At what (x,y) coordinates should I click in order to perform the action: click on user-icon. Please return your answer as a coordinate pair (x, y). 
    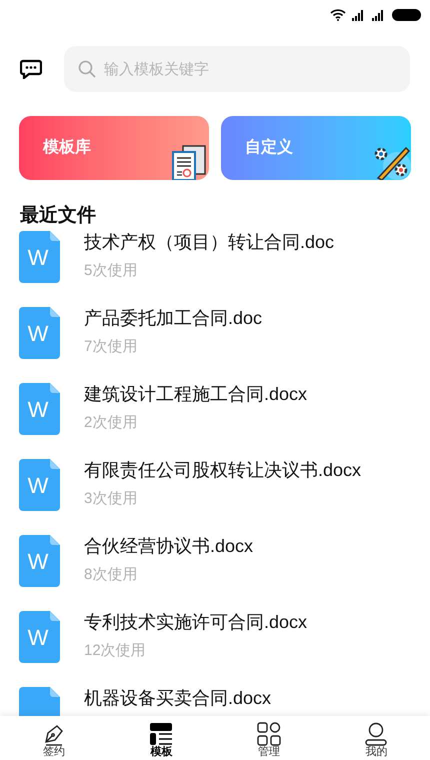
    Looking at the image, I should click on (376, 734).